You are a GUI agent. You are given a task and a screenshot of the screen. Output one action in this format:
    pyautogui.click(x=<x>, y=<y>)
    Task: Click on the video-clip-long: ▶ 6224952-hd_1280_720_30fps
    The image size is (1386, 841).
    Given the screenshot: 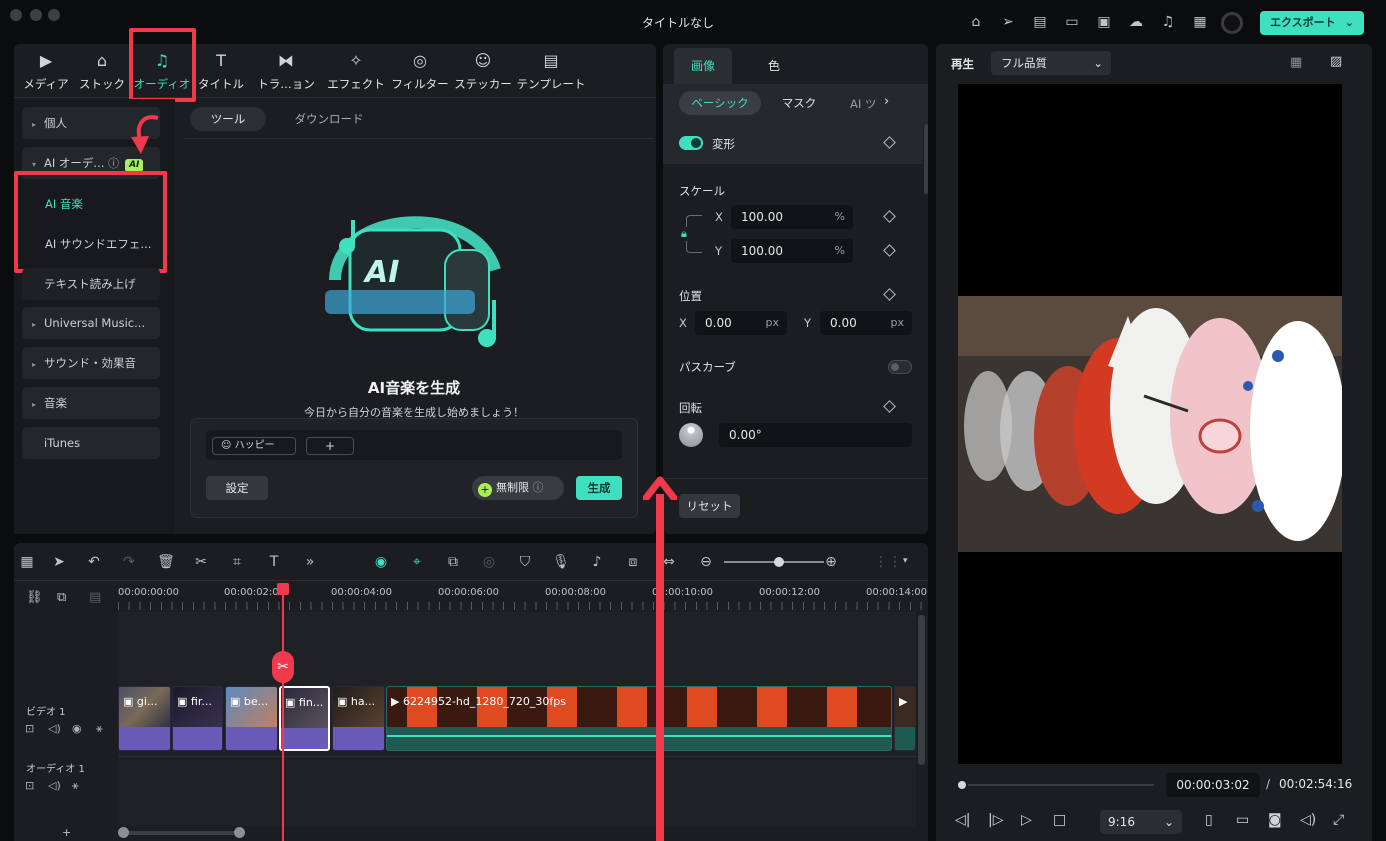 What is the action you would take?
    pyautogui.click(x=639, y=718)
    